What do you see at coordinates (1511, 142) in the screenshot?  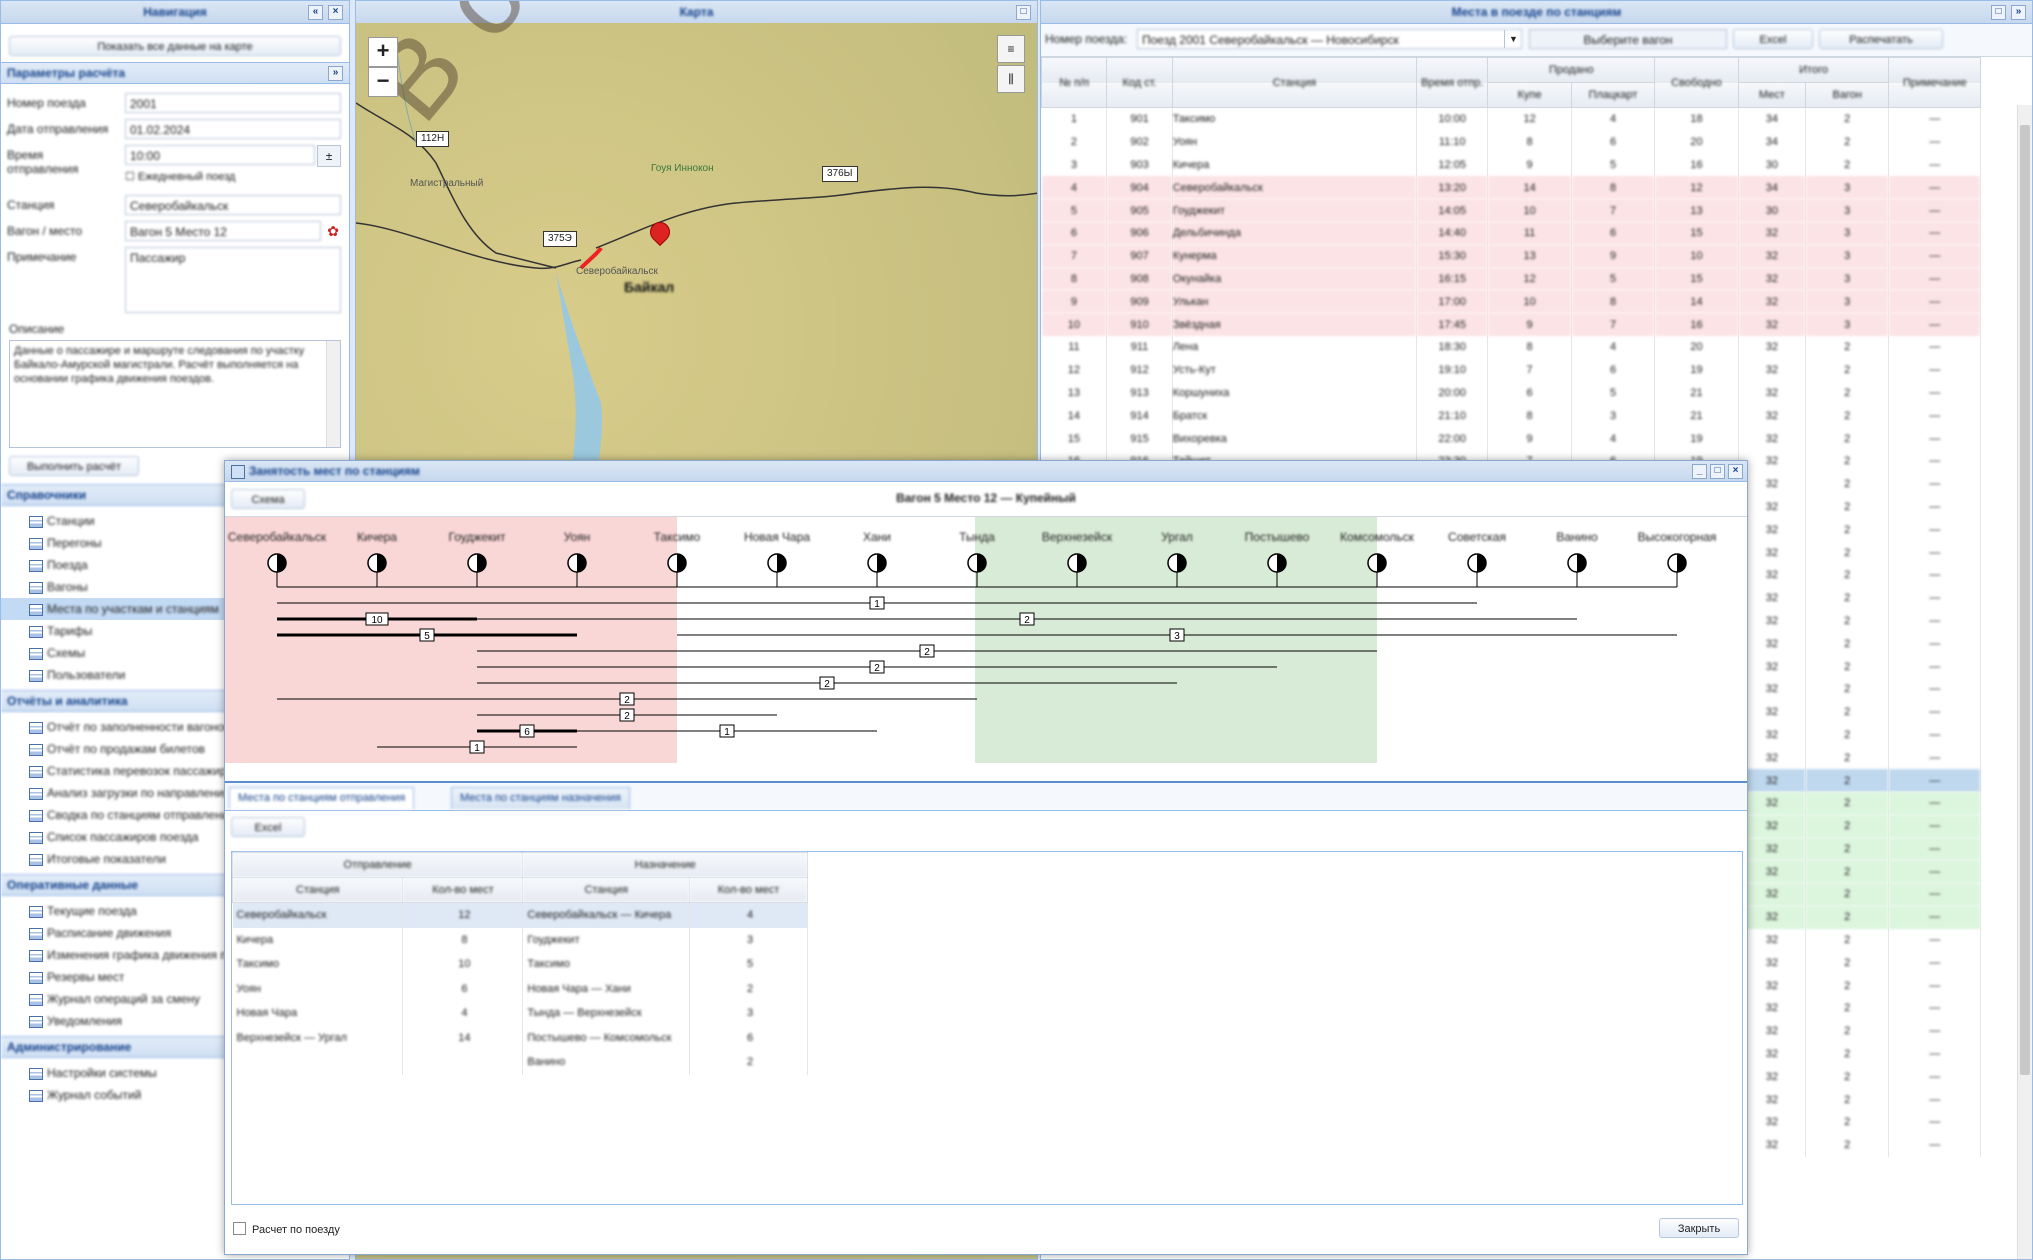 I see `table-row: 2 902 Уоян 11:10 8 6 20 34 2—` at bounding box center [1511, 142].